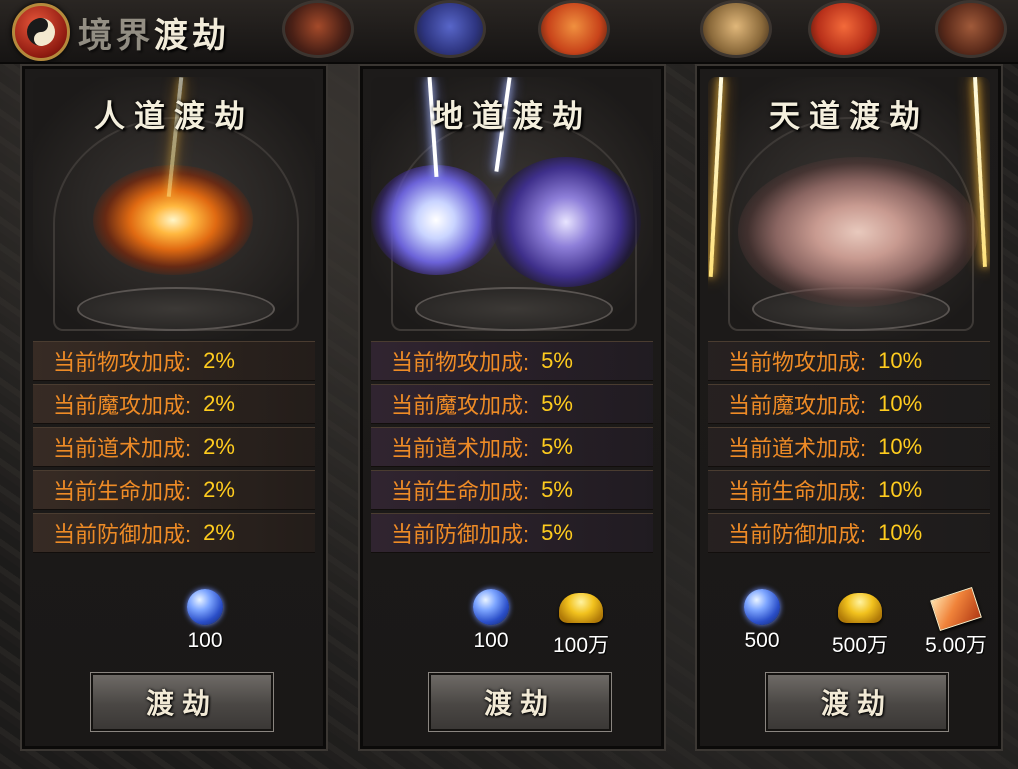 The height and width of the screenshot is (769, 1018). I want to click on tribulation-art: 地道渡劫, so click(512, 208).